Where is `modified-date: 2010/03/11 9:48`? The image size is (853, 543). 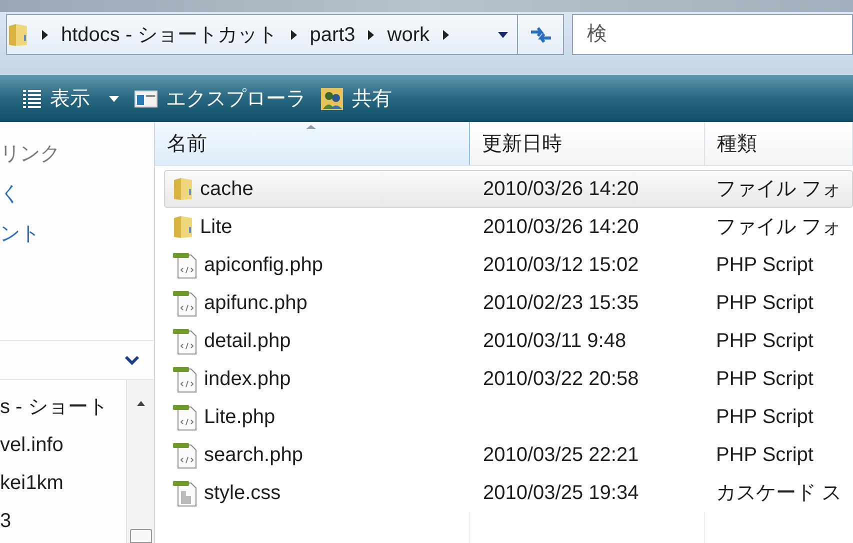
modified-date: 2010/03/11 9:48 is located at coordinates (554, 341).